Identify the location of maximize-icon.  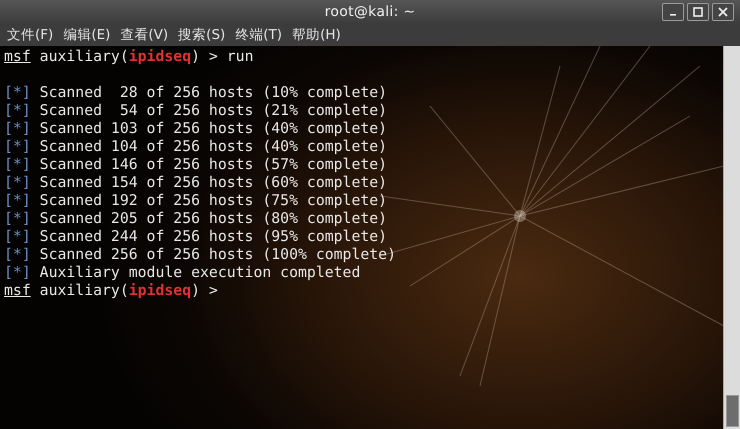
(698, 12).